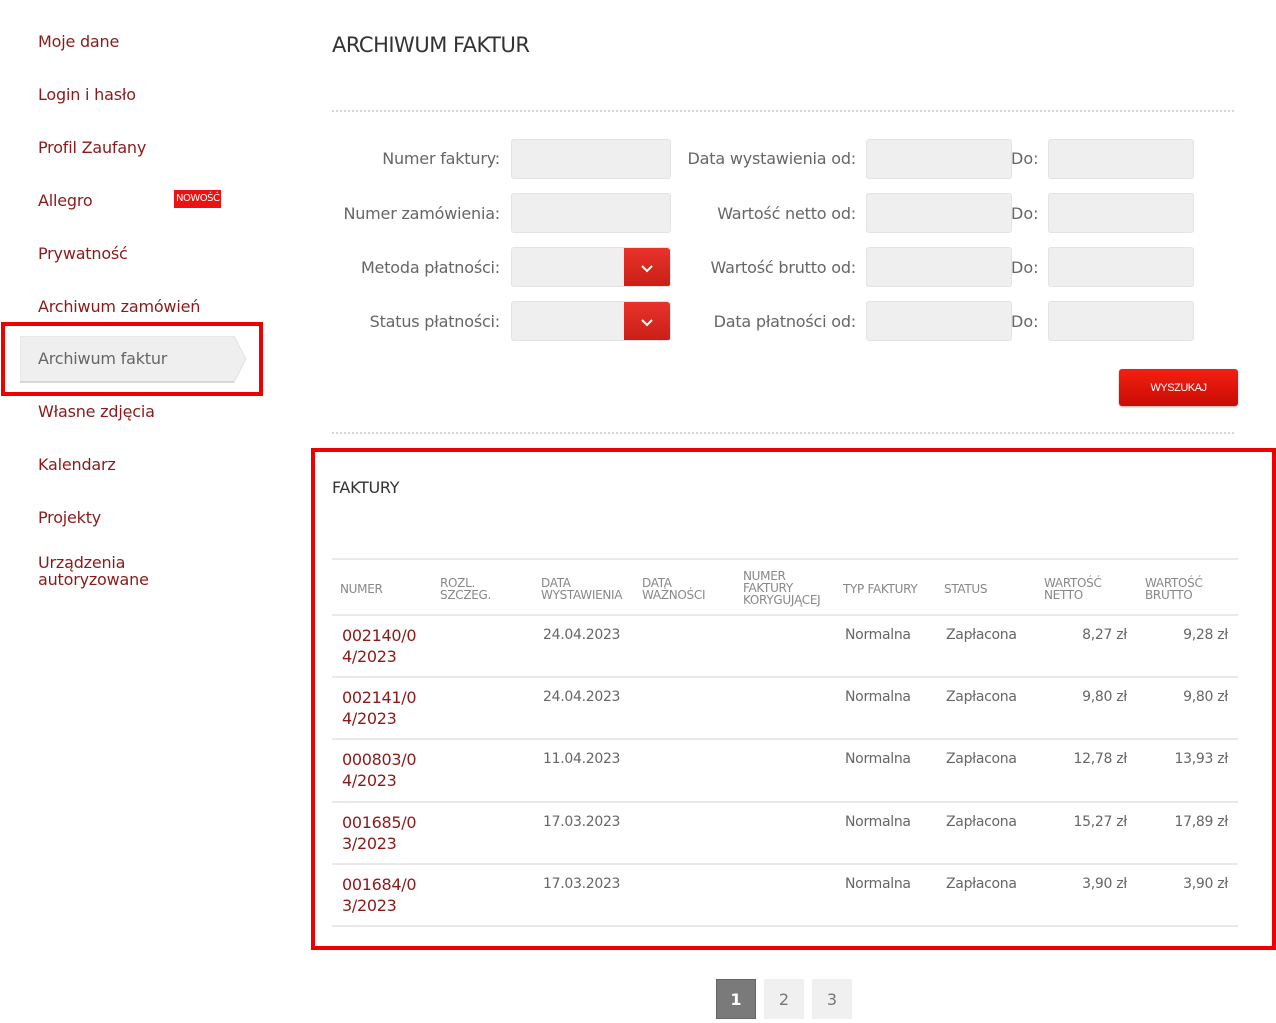  I want to click on sidebar-item-archiwum-faktur: Archiwum faktur, so click(133, 359).